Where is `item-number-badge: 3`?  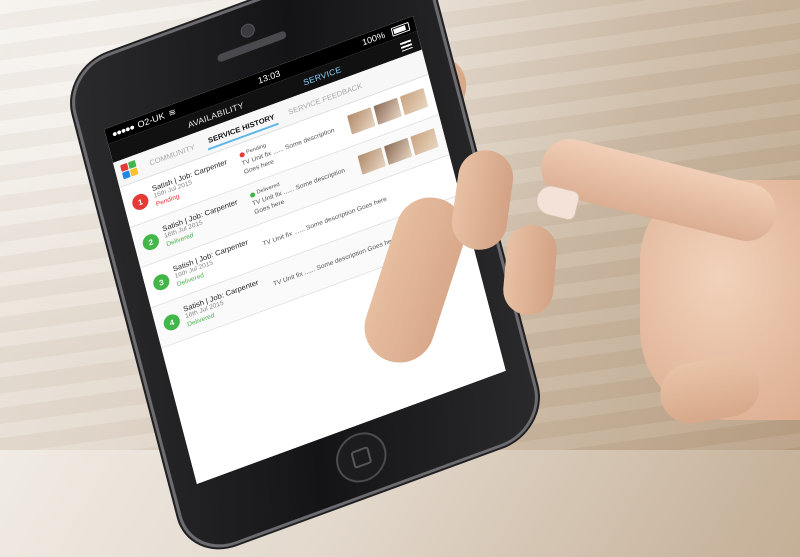 item-number-badge: 3 is located at coordinates (161, 282).